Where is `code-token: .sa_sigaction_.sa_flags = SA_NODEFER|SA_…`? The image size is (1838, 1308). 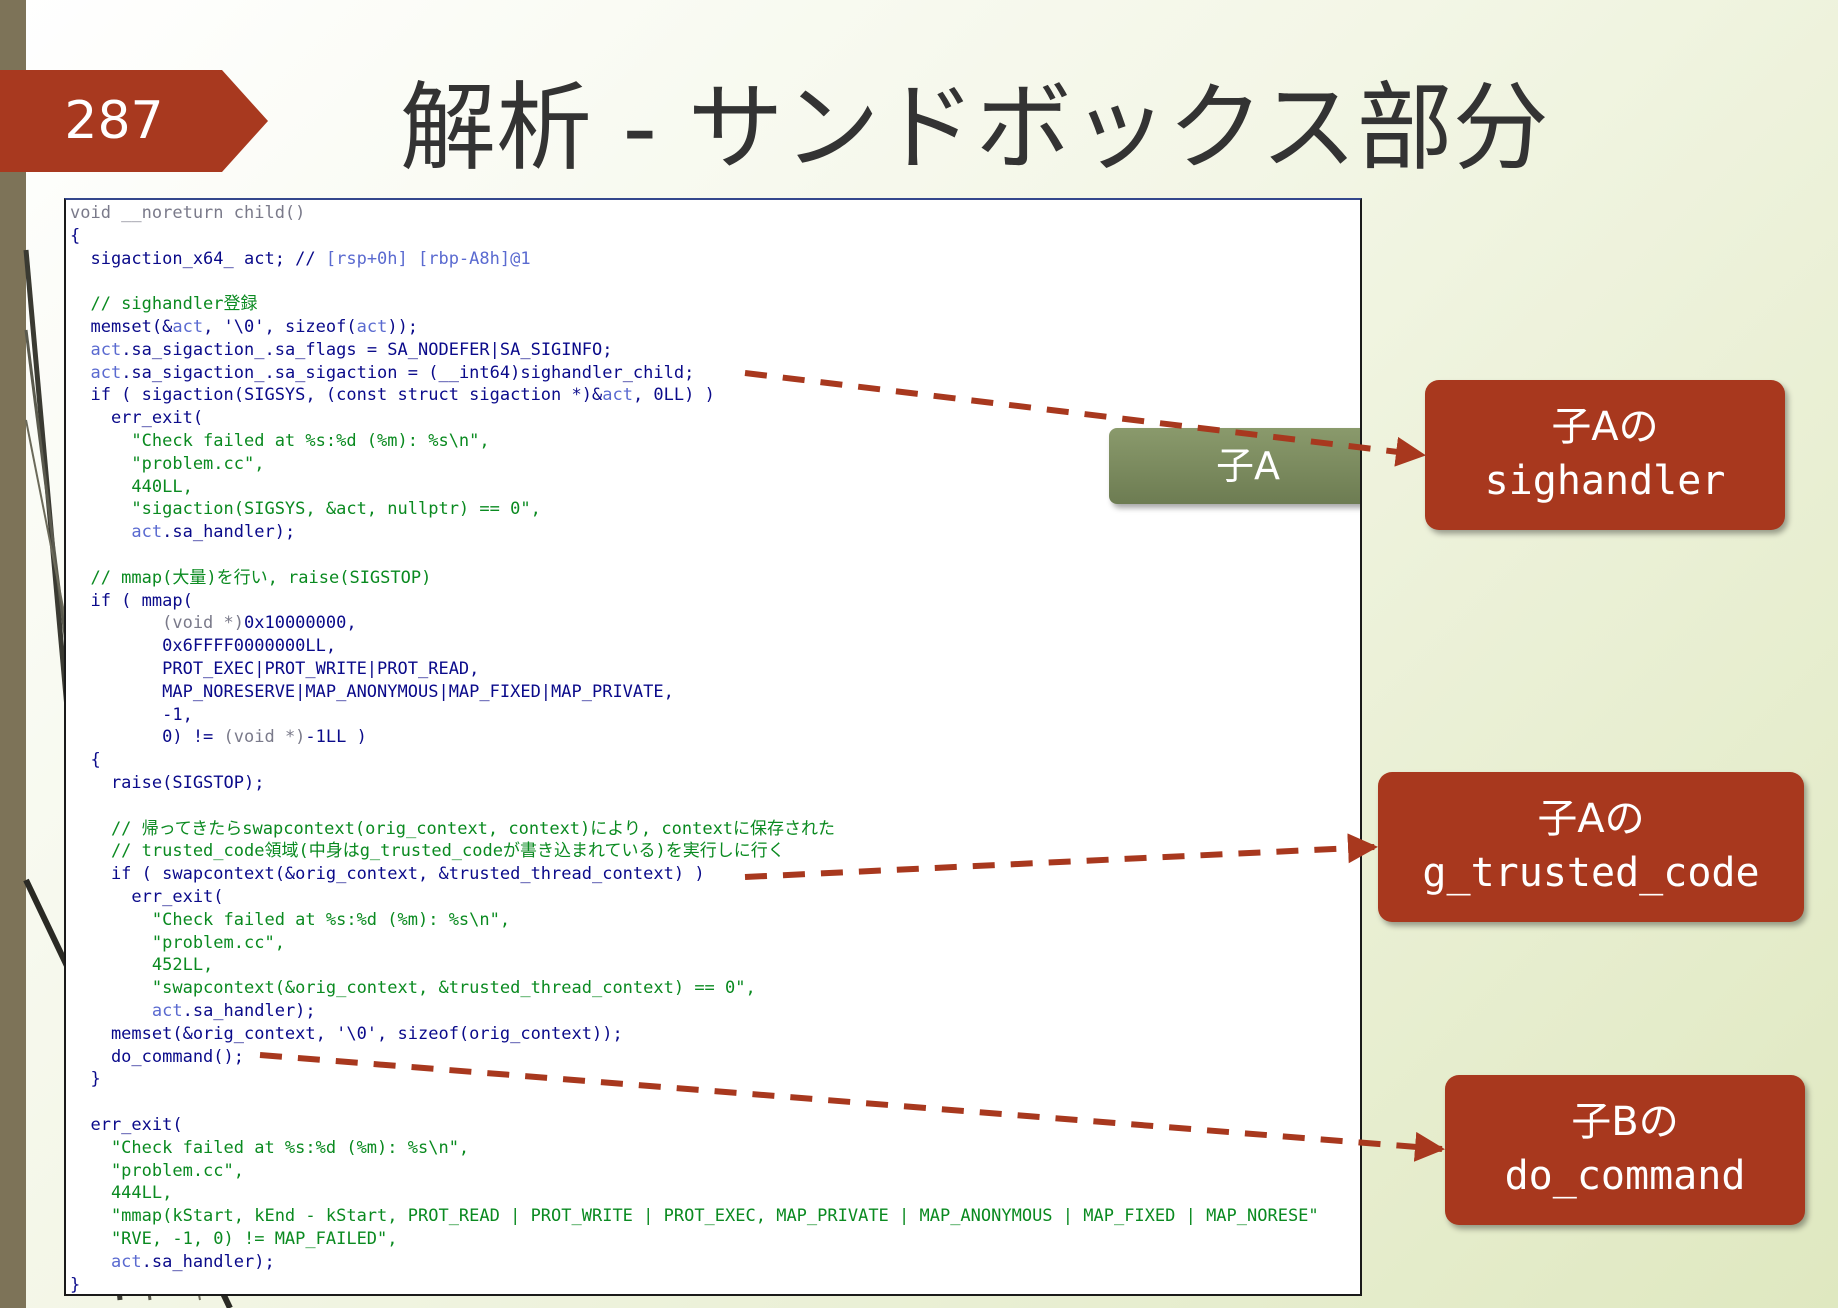 code-token: .sa_sigaction_.sa_flags = SA_NODEFER|SA_… is located at coordinates (367, 349).